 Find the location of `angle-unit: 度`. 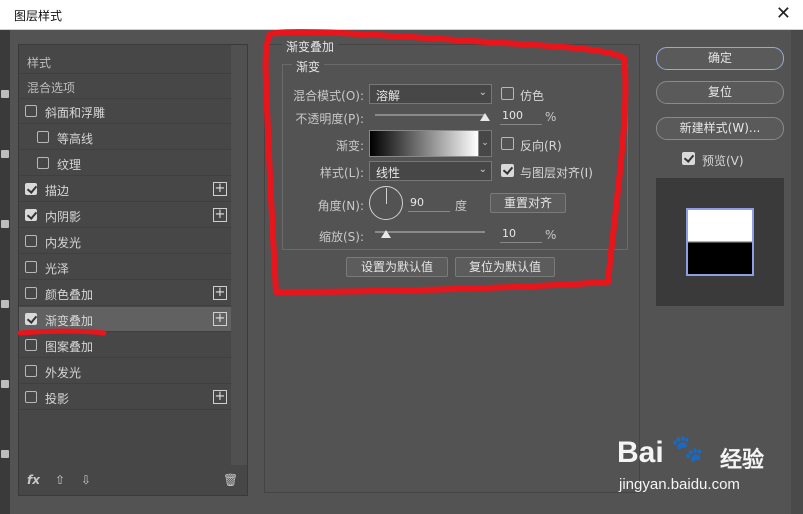

angle-unit: 度 is located at coordinates (461, 206).